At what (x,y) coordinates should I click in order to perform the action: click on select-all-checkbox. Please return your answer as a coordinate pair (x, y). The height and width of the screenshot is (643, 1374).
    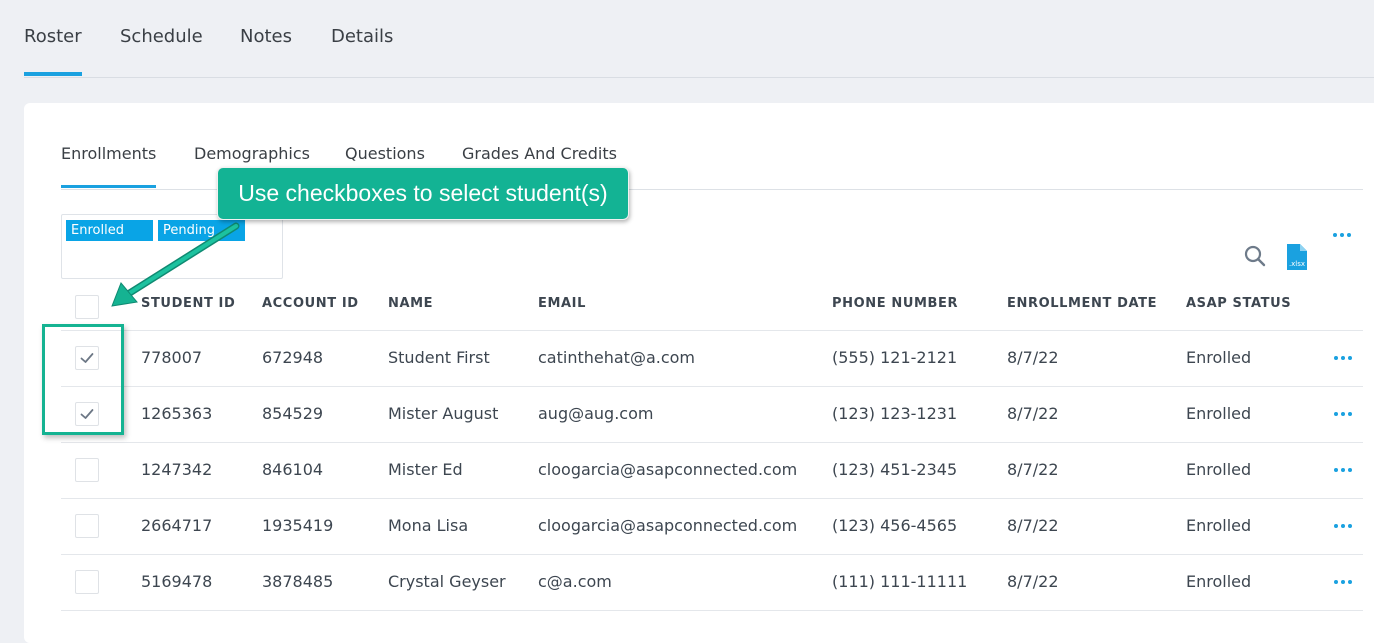
    Looking at the image, I should click on (87, 307).